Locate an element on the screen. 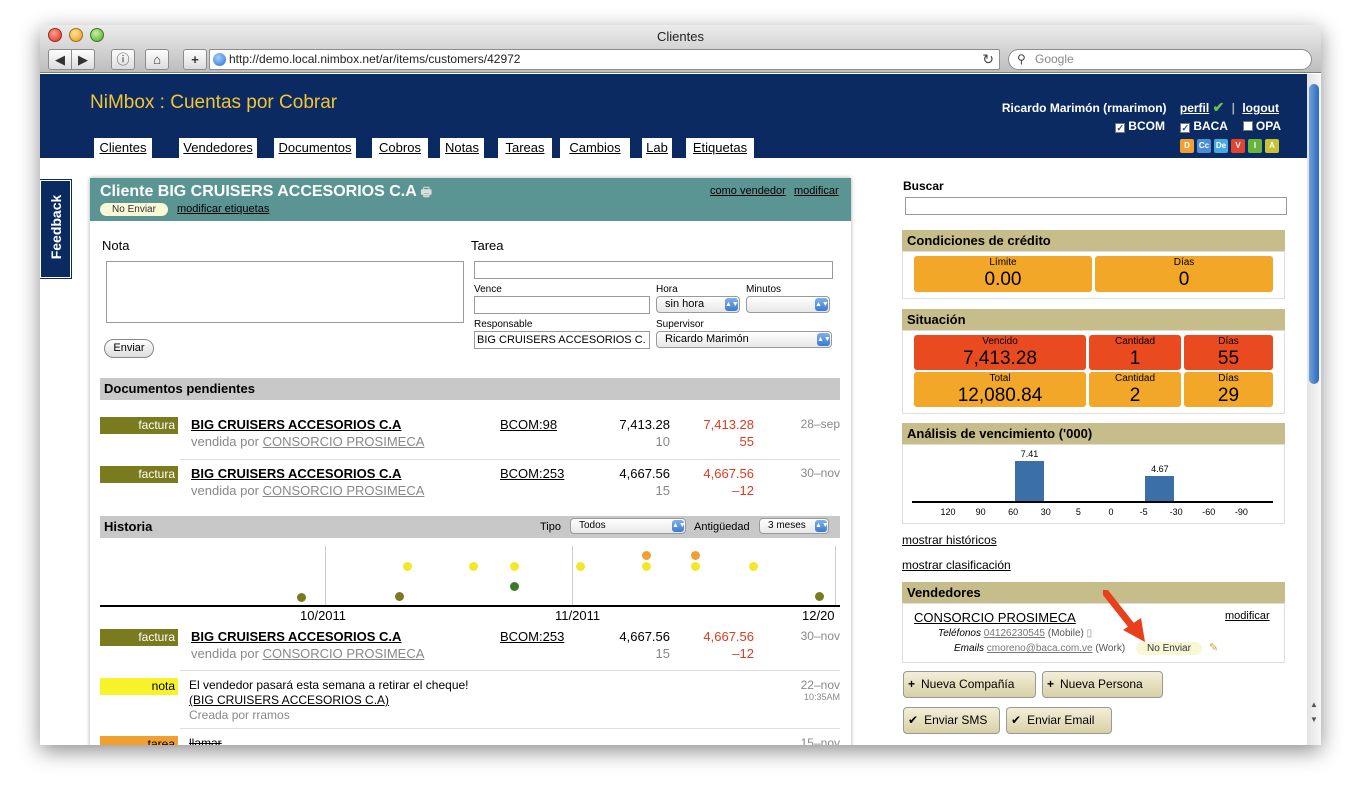  add-bookmark-icon: + is located at coordinates (195, 59).